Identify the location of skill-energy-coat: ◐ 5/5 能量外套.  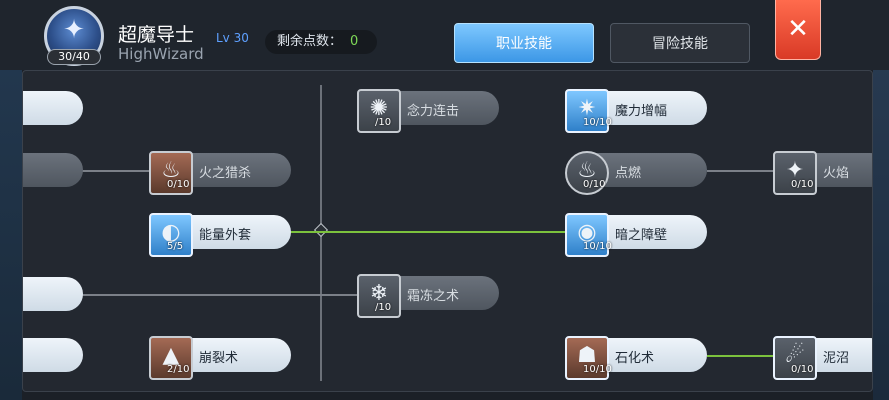
(220, 235).